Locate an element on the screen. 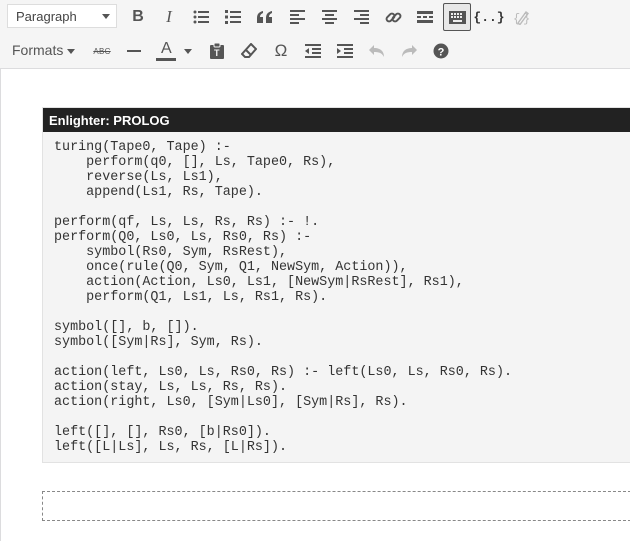 This screenshot has width=630, height=541. paste-as-text-icon: T is located at coordinates (217, 51).